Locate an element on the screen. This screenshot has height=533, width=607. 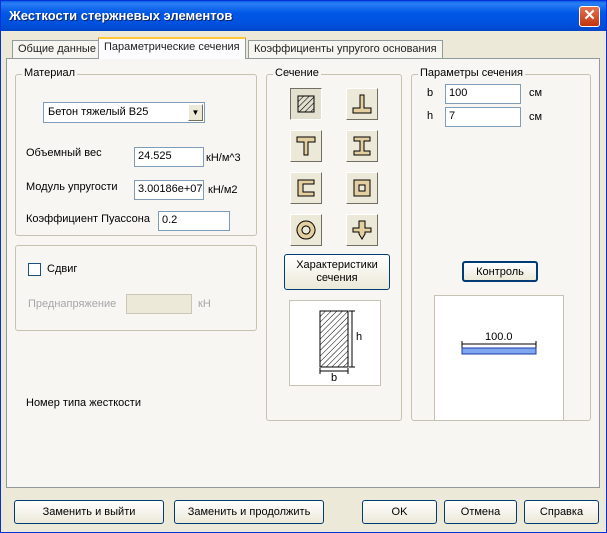
section-preview: h b is located at coordinates (335, 343).